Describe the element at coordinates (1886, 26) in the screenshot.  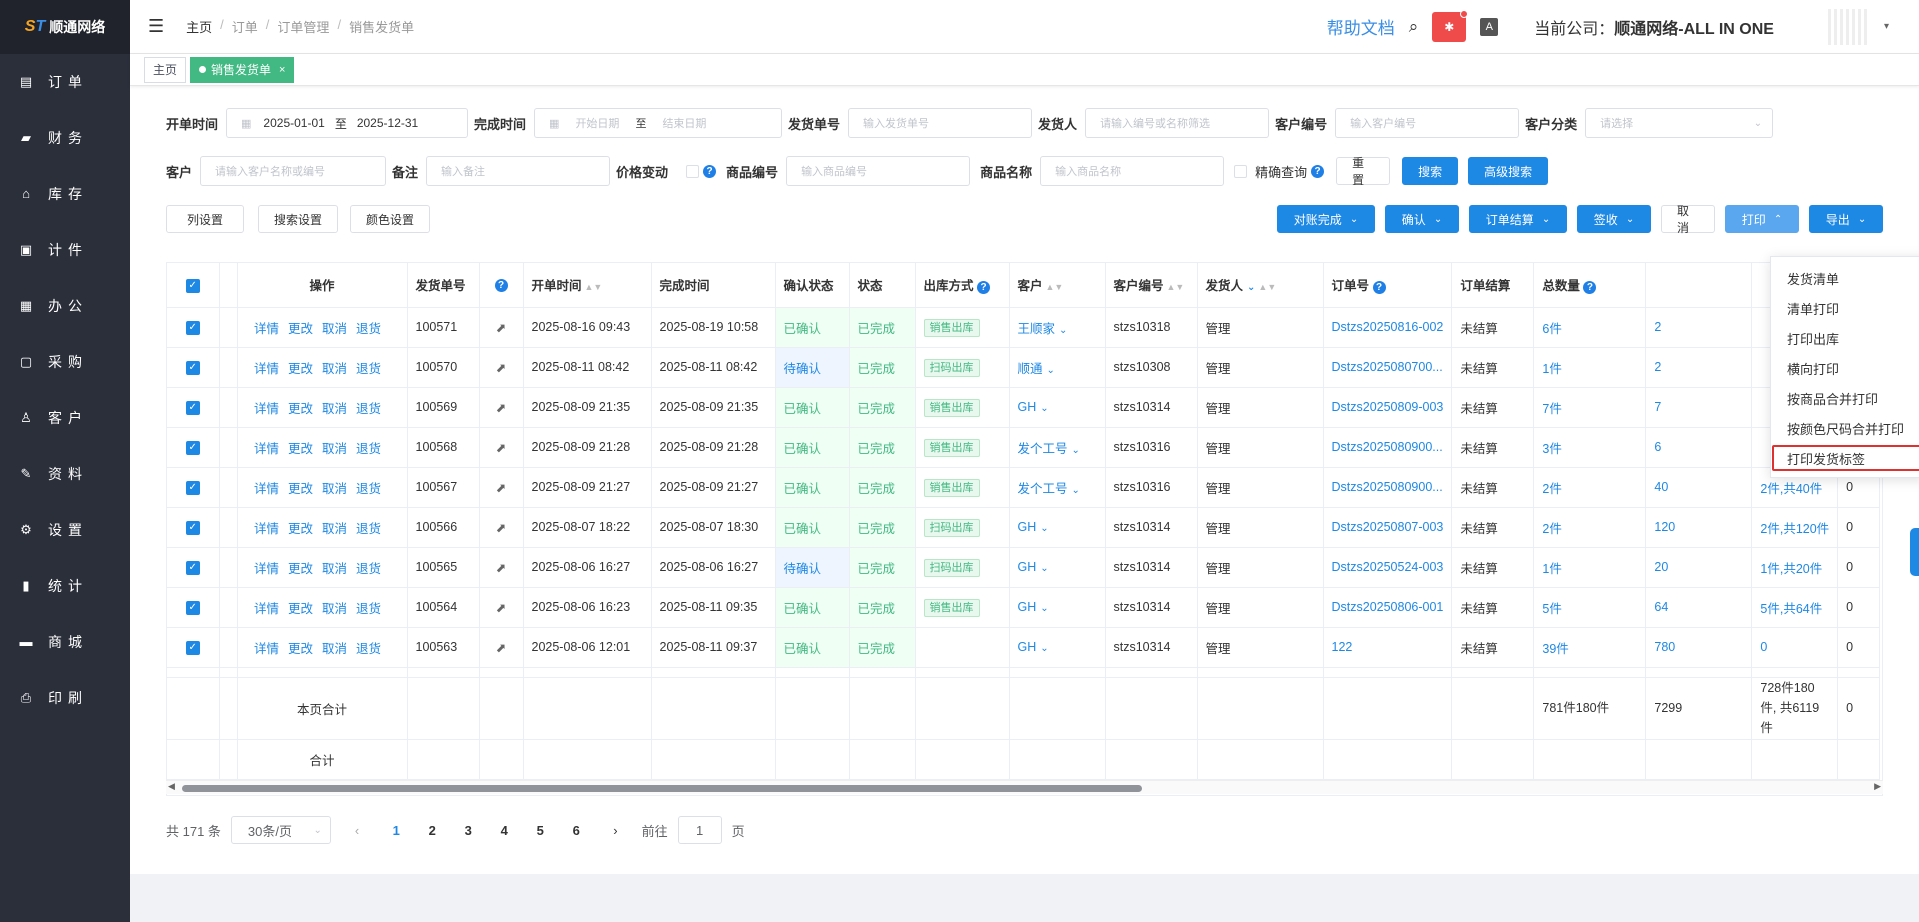
I see `chevron-down-icon: ▾` at that location.